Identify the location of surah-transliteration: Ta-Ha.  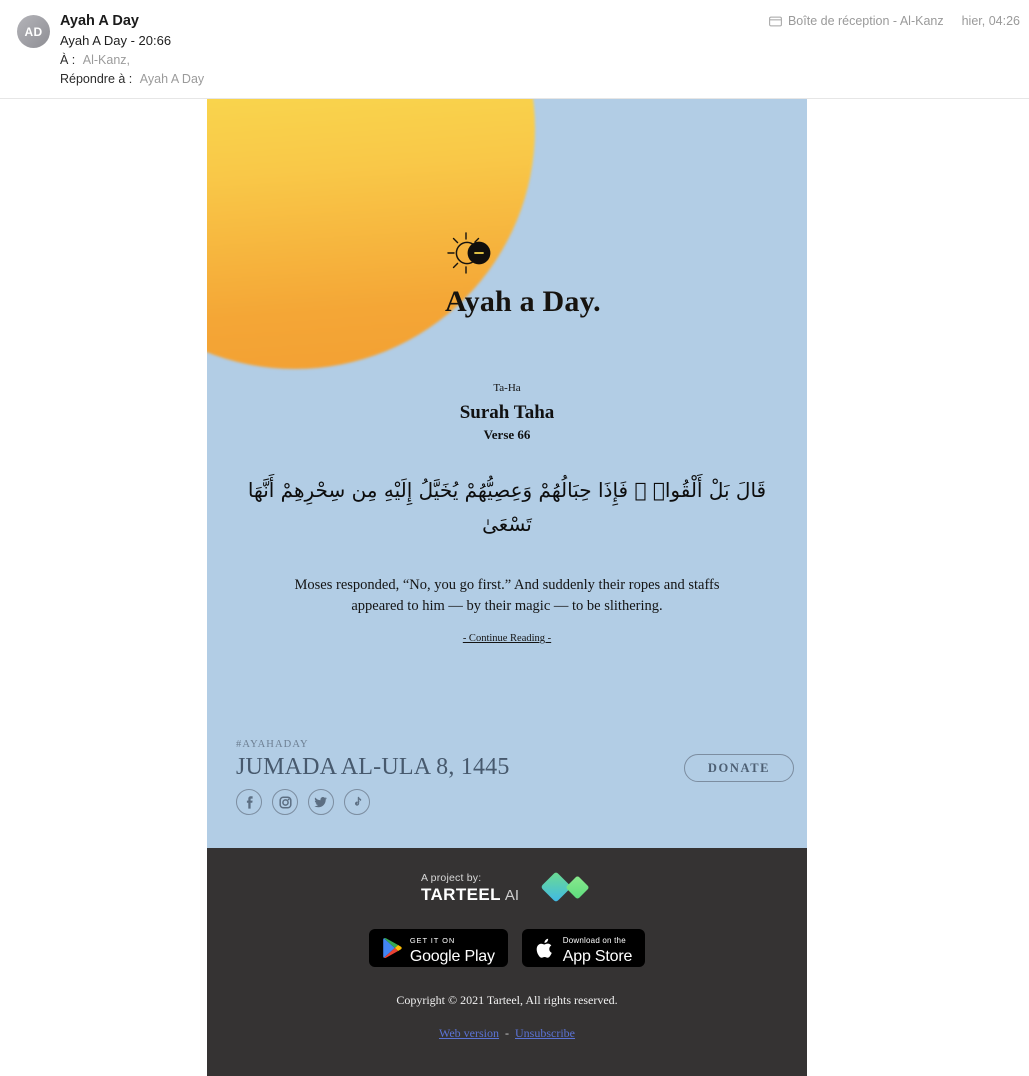
(507, 388).